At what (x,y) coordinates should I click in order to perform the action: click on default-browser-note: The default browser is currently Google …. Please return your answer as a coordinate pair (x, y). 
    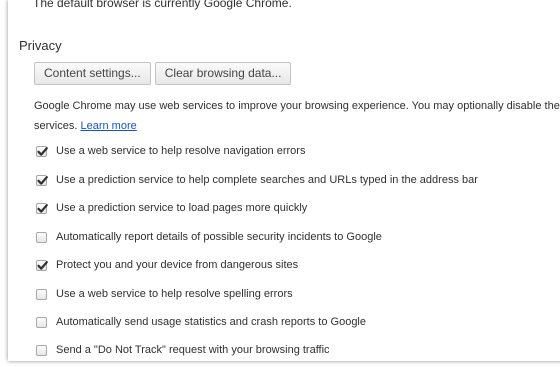
    Looking at the image, I should click on (162, 5).